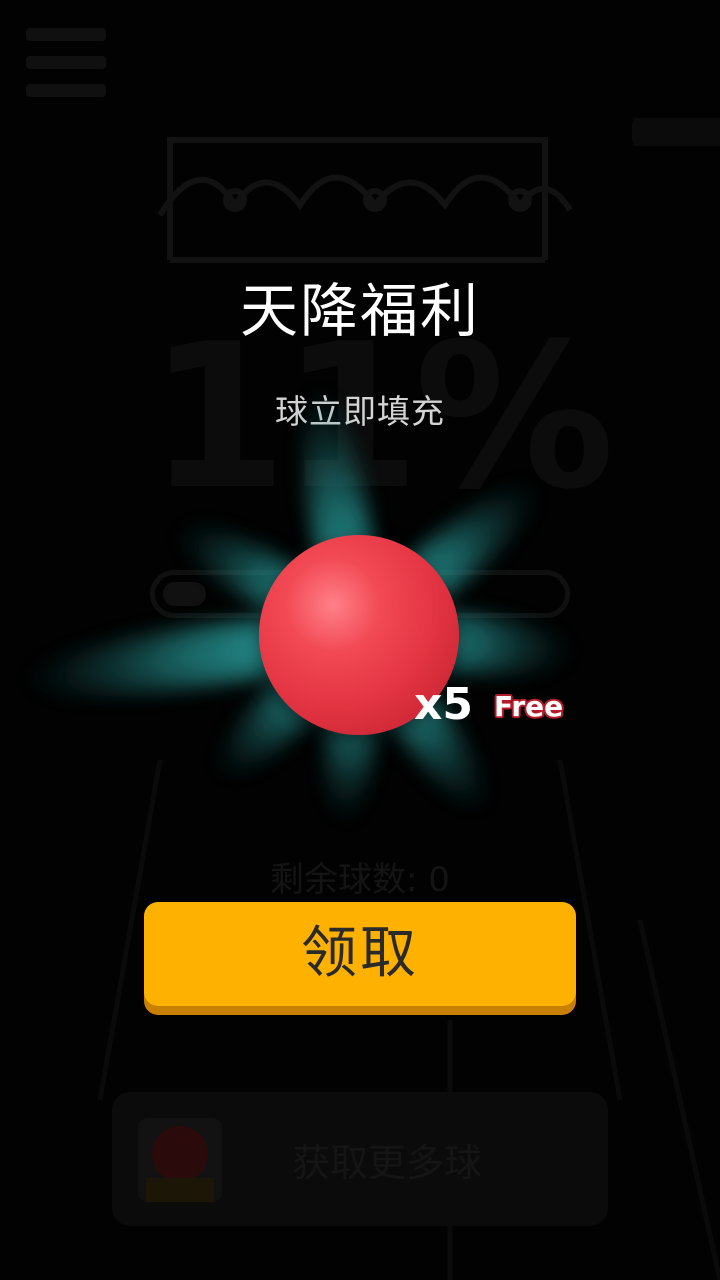 The width and height of the screenshot is (720, 1280). I want to click on popup-title: 天降福利, so click(359, 311).